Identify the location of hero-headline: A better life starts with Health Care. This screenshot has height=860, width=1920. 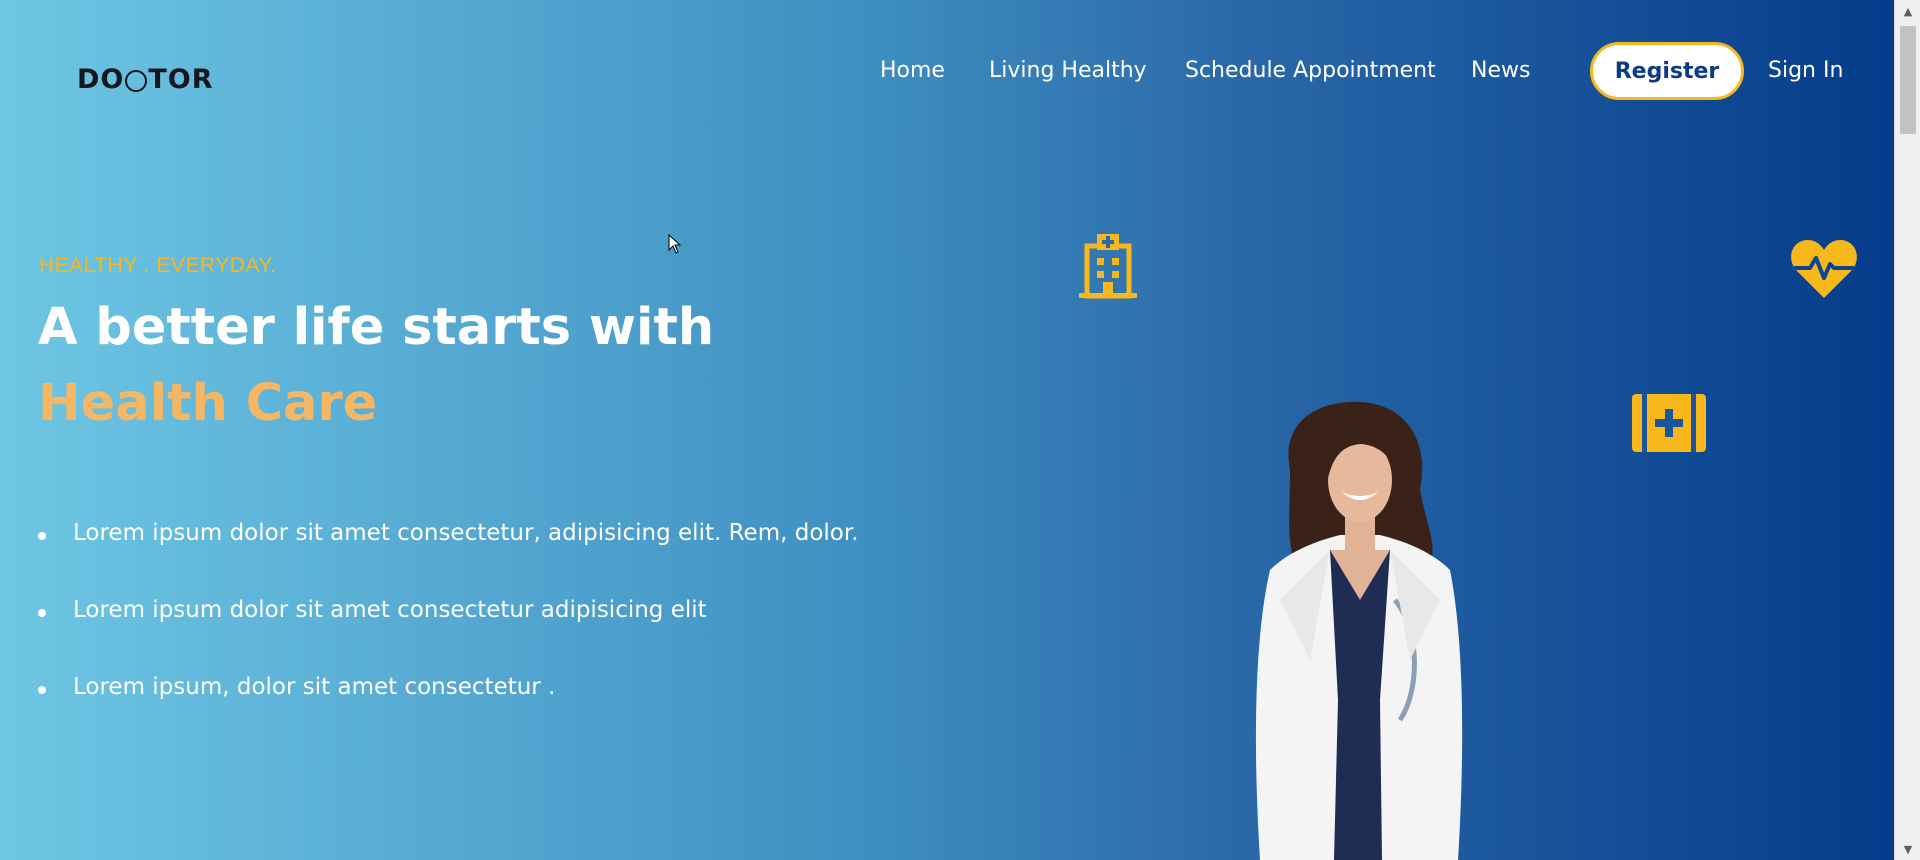
(376, 366).